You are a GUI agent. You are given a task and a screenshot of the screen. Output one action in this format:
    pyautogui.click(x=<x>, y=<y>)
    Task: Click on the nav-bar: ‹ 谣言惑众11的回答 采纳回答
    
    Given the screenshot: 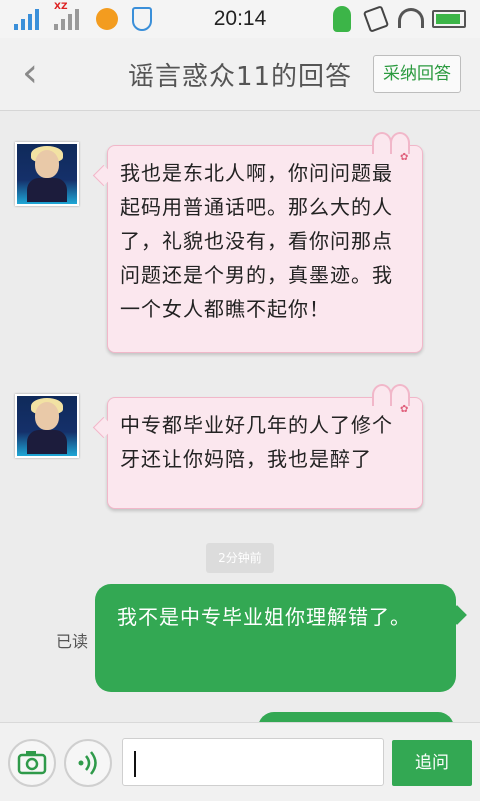 What is the action you would take?
    pyautogui.click(x=240, y=74)
    